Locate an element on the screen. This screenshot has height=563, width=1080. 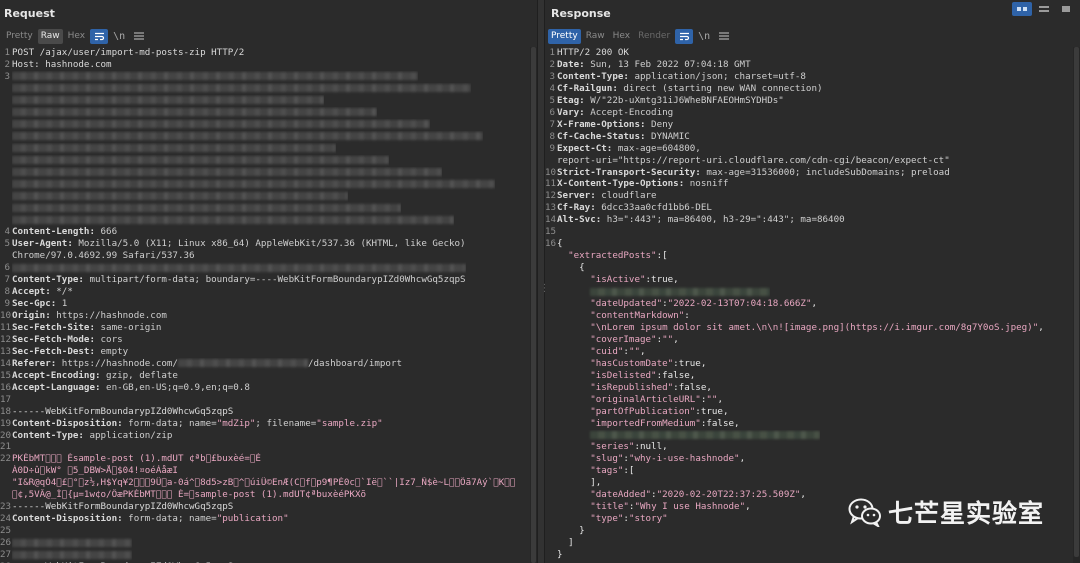
code-token: Accept-Encoding: is located at coordinates (59, 375).